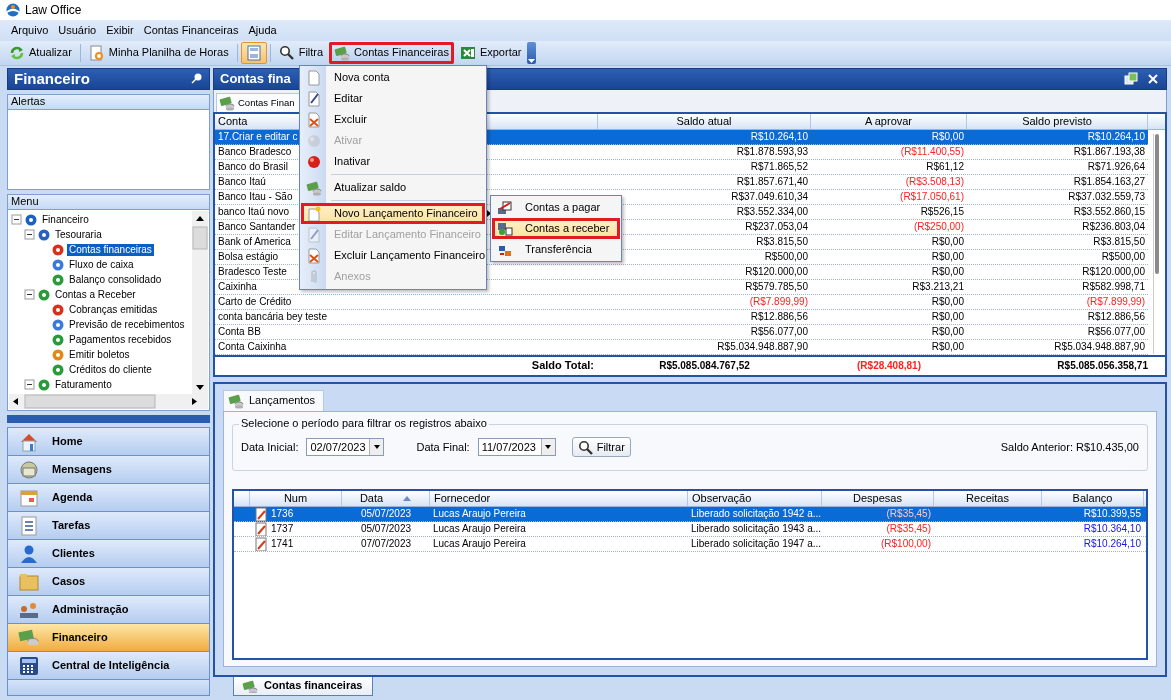 This screenshot has width=1171, height=700. Describe the element at coordinates (786, 256) in the screenshot. I see `table-cell: R$500,00` at that location.